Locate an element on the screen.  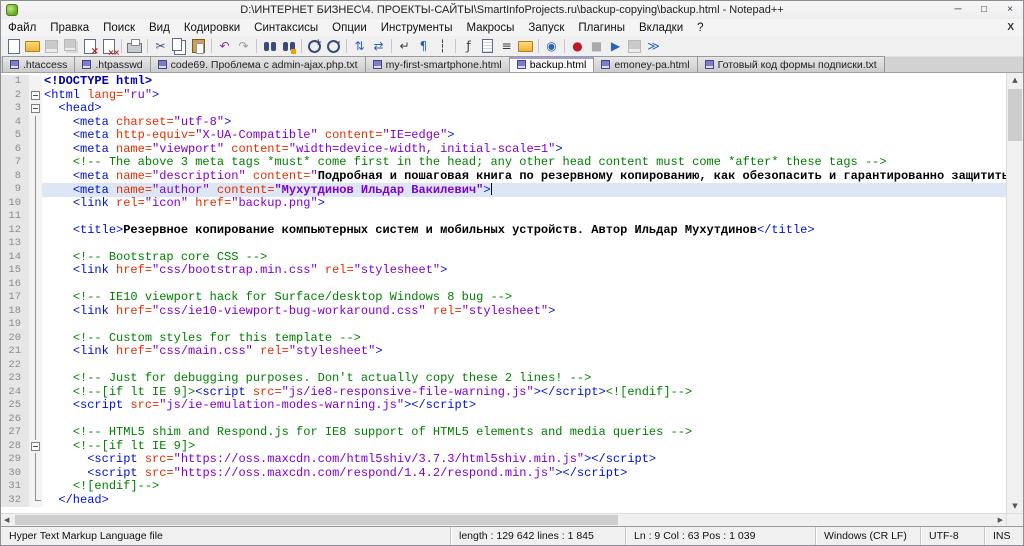
undo-icon: ↶ is located at coordinates (224, 46).